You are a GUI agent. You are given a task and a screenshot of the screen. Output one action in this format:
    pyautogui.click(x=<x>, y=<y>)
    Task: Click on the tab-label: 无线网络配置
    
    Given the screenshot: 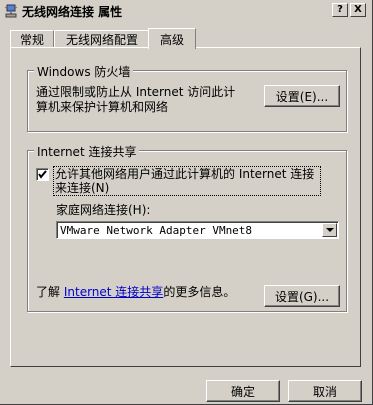 What is the action you would take?
    pyautogui.click(x=101, y=40)
    